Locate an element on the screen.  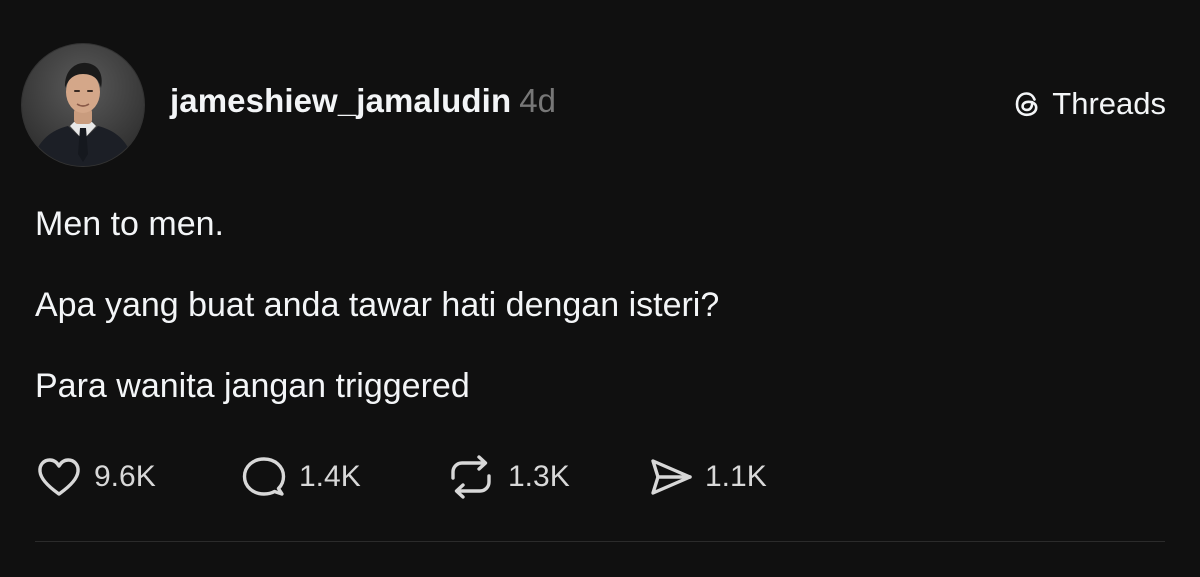
post-author-line: jameshiew_jamaludin 4d is located at coordinates (363, 101).